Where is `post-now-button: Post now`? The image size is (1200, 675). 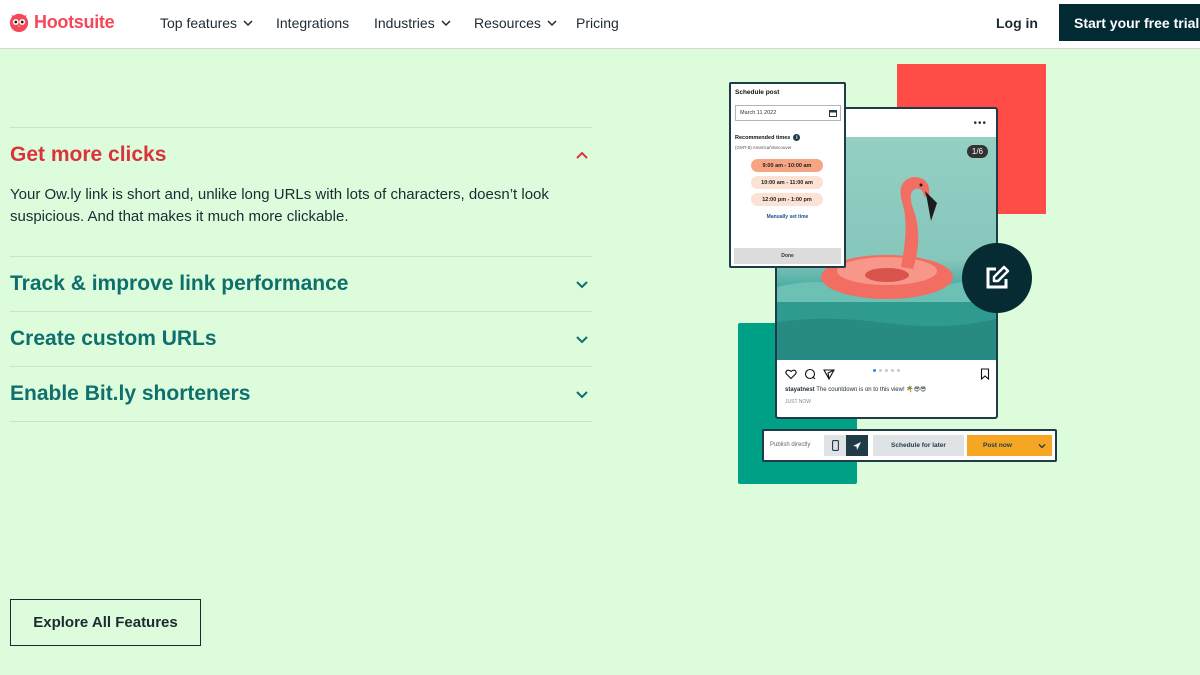
post-now-button: Post now is located at coordinates (1009, 445).